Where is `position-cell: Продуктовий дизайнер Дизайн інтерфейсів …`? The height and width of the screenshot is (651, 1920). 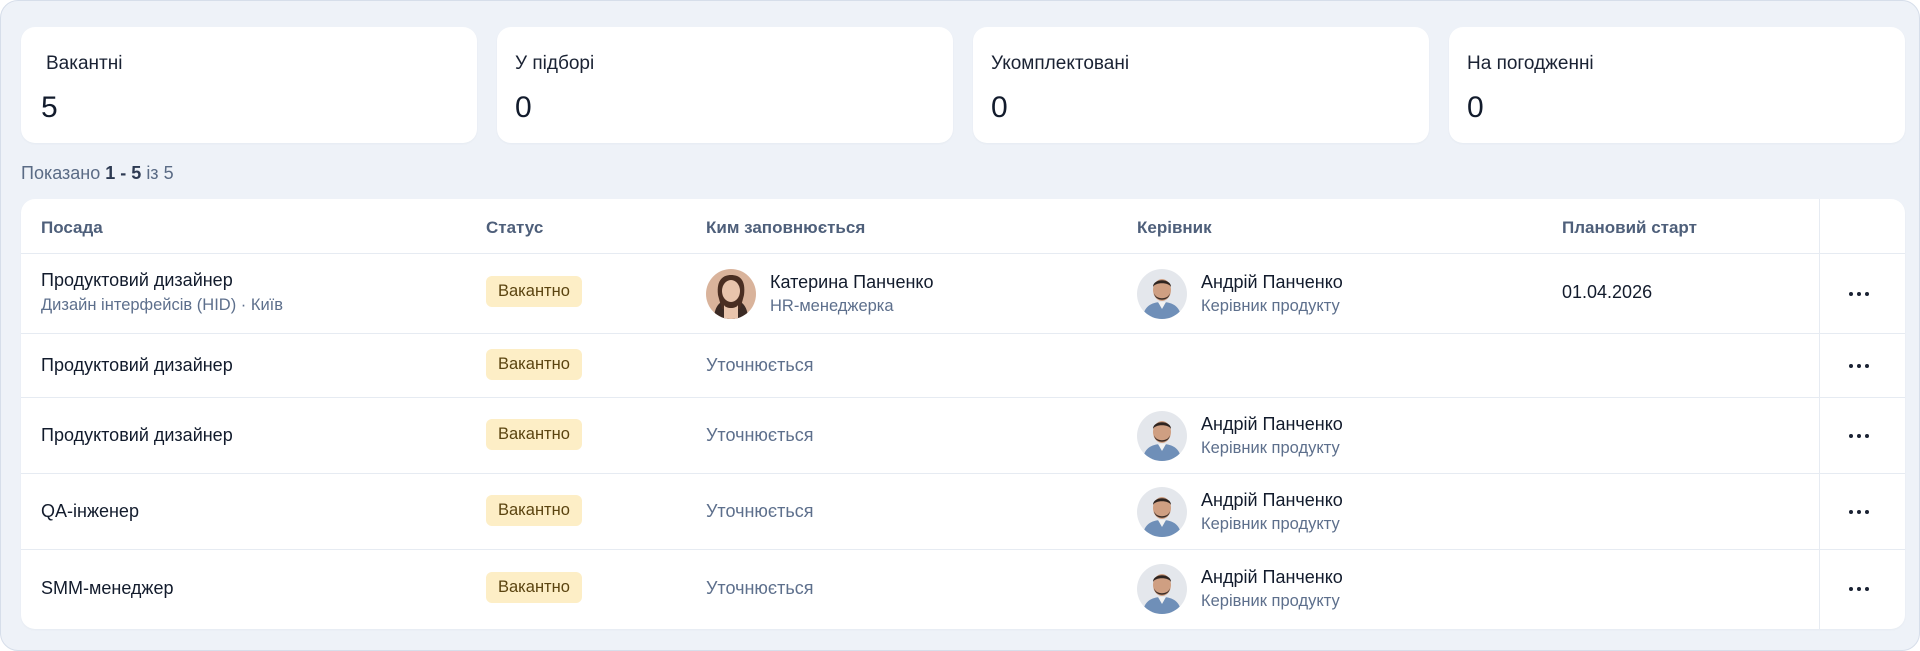
position-cell: Продуктовий дизайнер Дизайн інтерфейсів … is located at coordinates (162, 292).